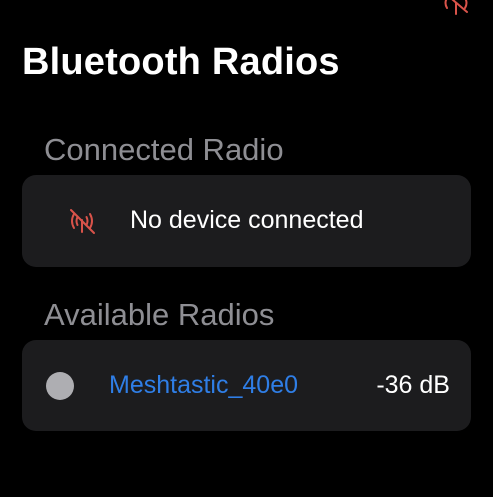  Describe the element at coordinates (164, 149) in the screenshot. I see `connected-radio-header: Connected Radio` at that location.